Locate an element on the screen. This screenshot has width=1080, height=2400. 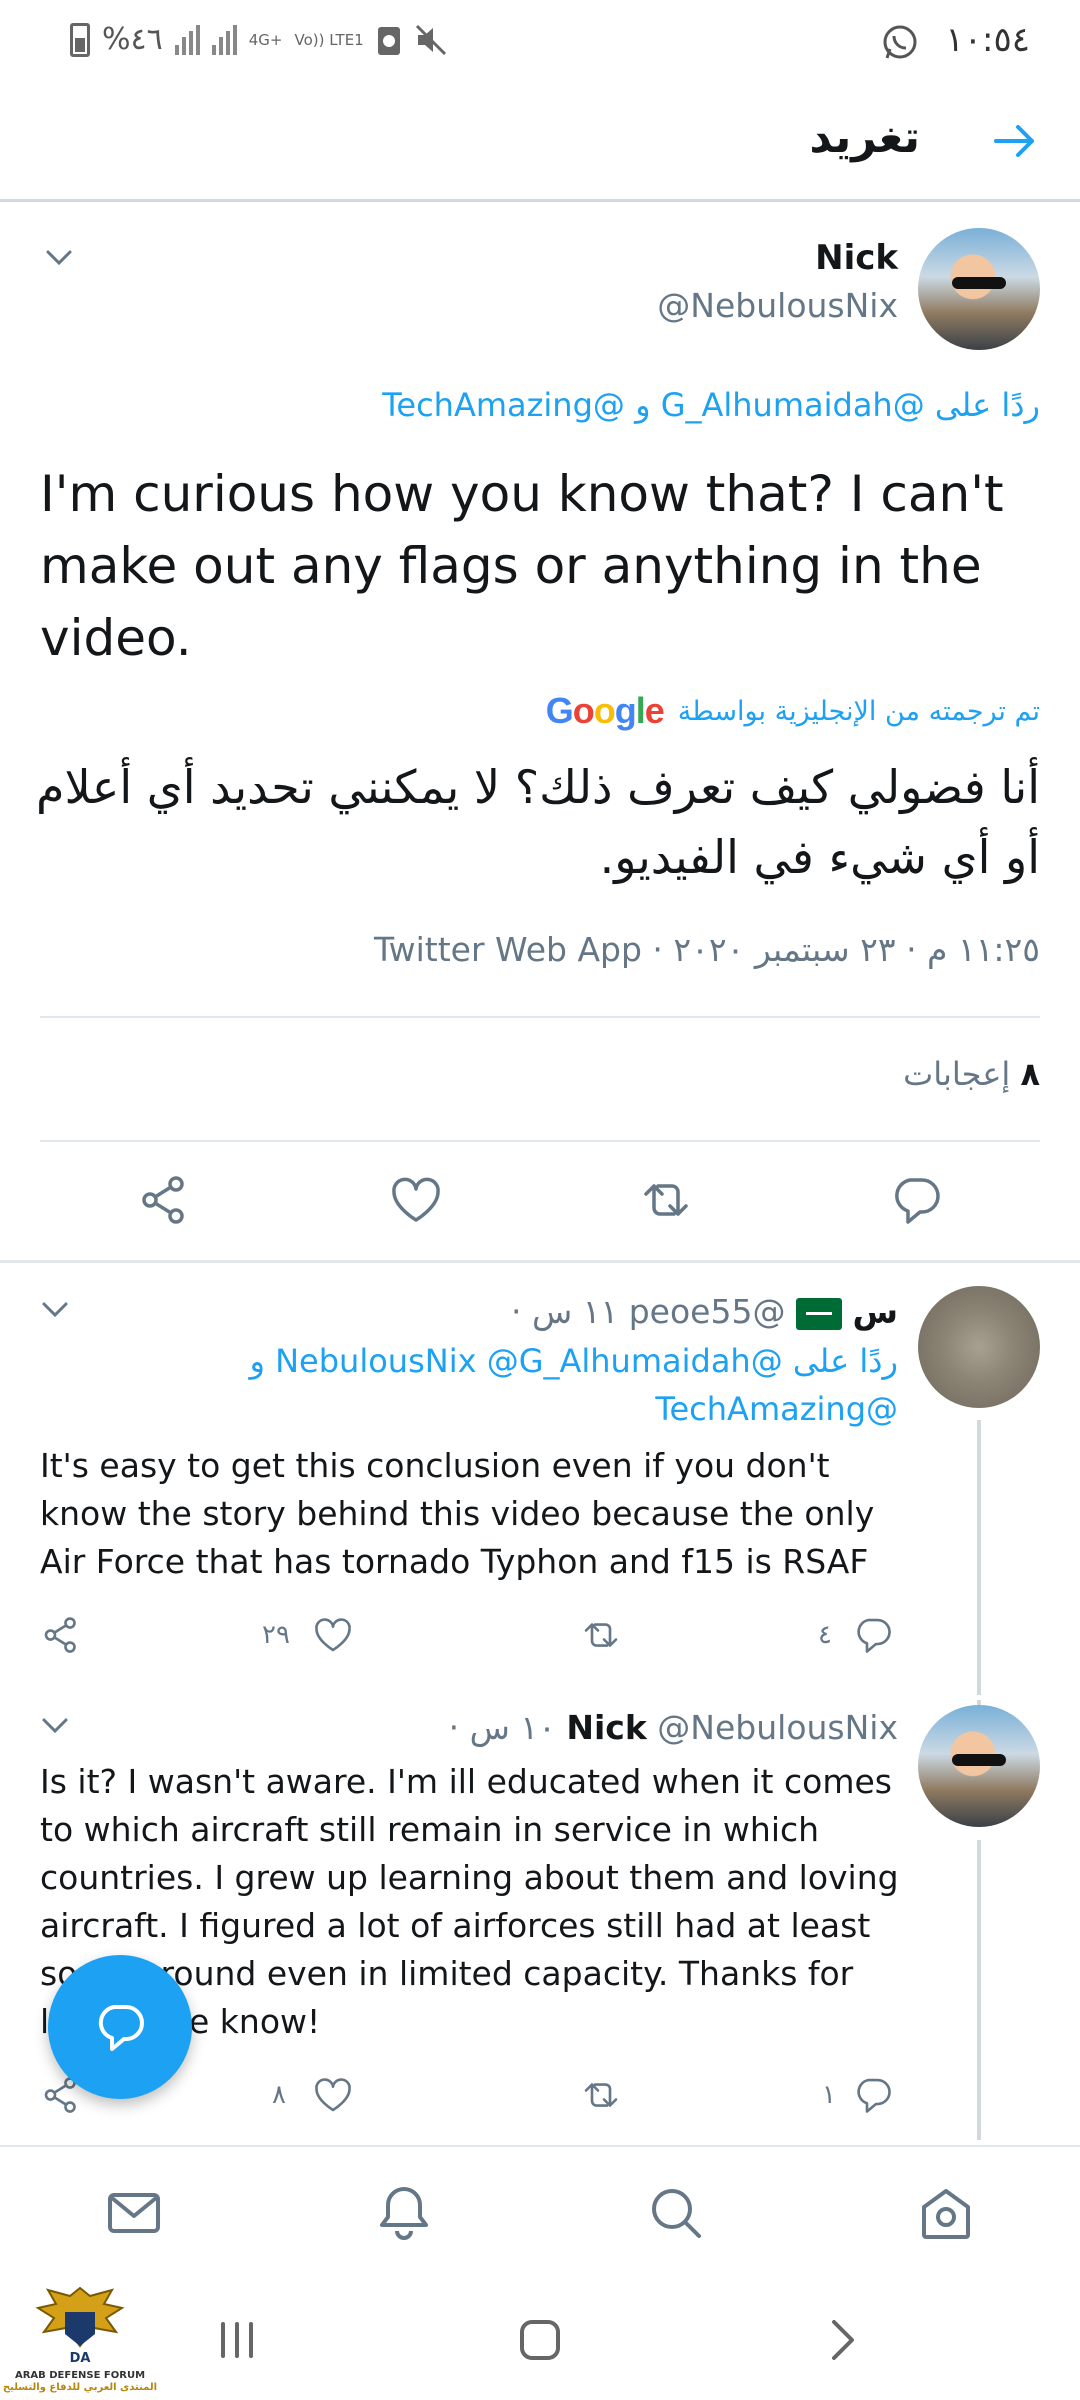
notifications-icon is located at coordinates (404, 2213).